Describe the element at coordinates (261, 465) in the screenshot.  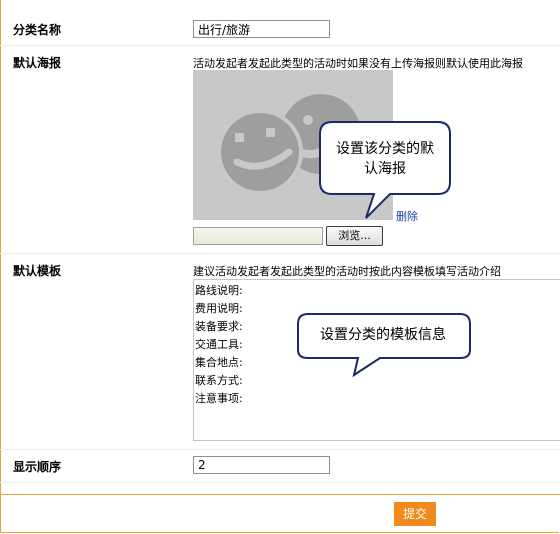
I see `display-order-input` at that location.